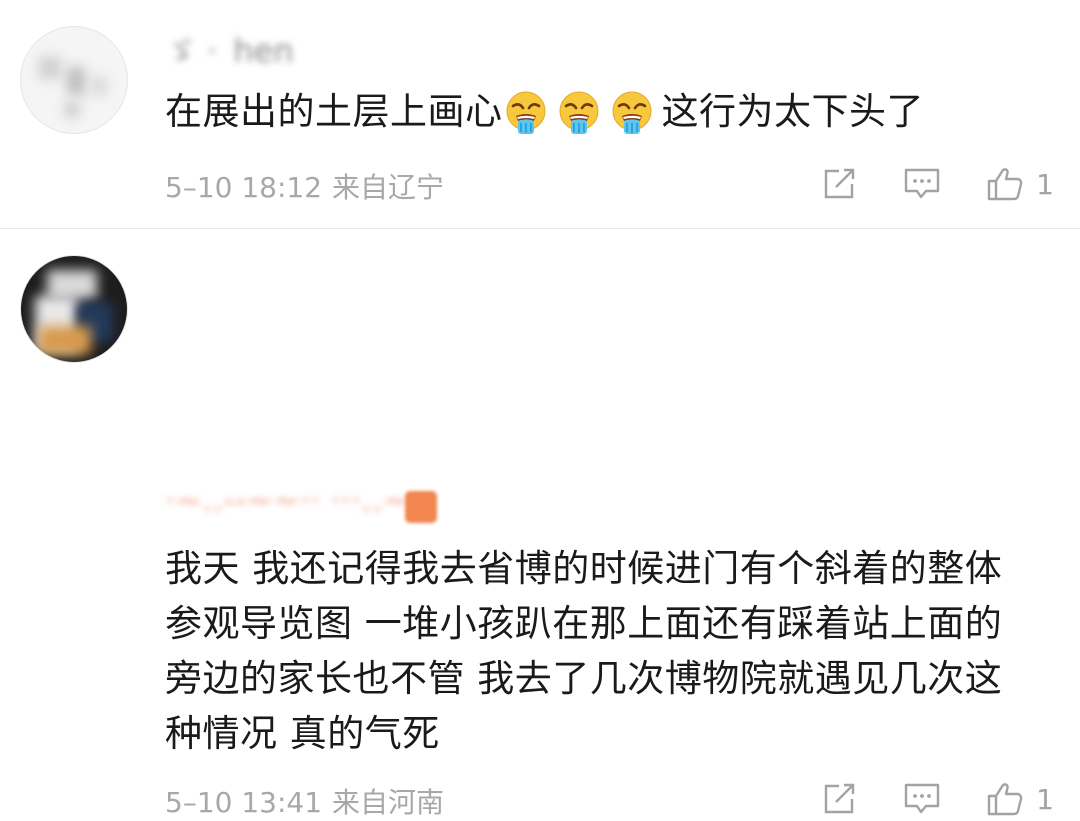  What do you see at coordinates (300, 501) in the screenshot?
I see `username: ·~‥--~~·· ···‥~~` at bounding box center [300, 501].